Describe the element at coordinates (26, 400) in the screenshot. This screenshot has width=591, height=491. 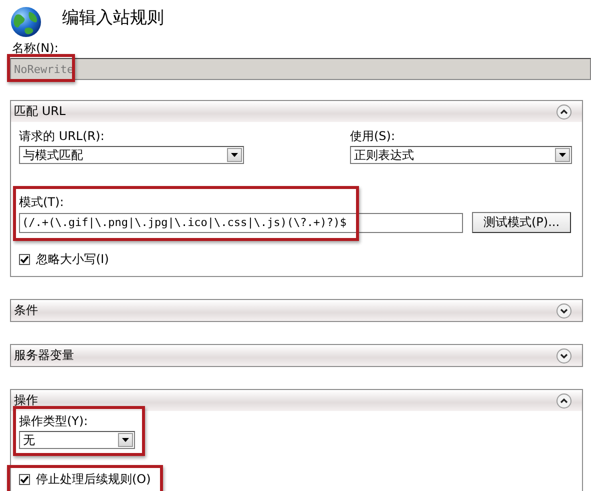
I see `section-title: 操作` at that location.